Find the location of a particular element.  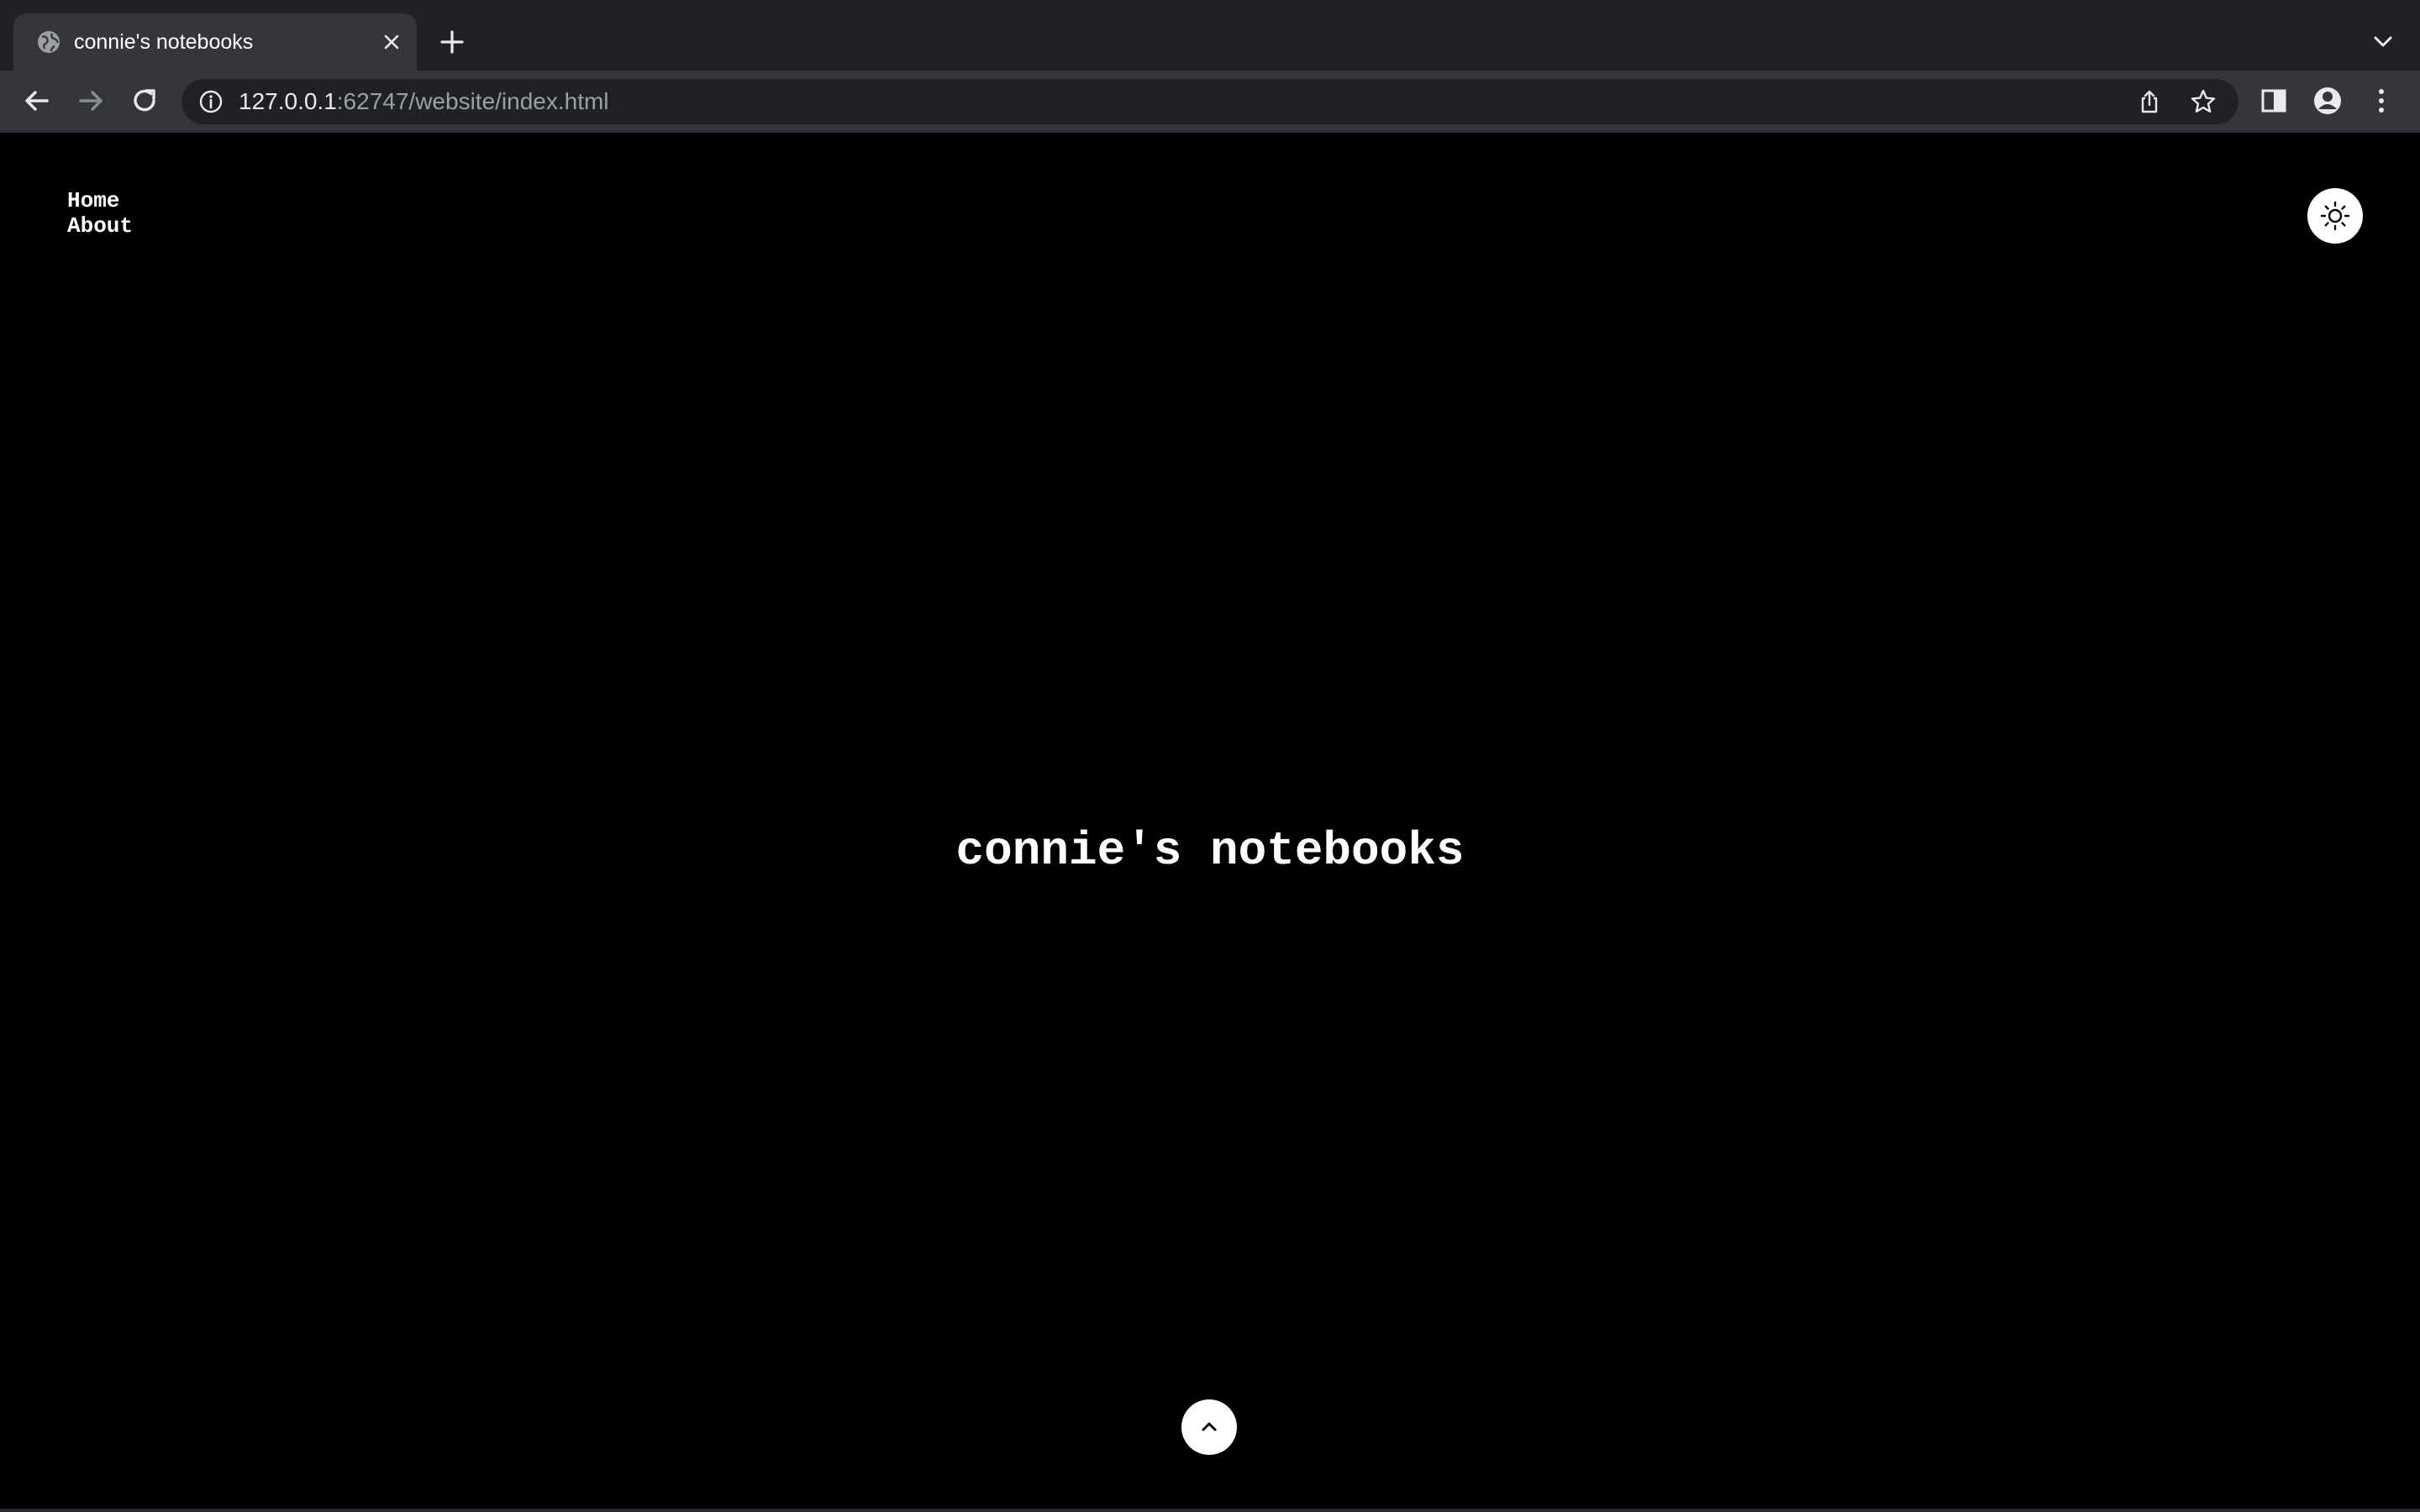

side-panel-icon is located at coordinates (2273, 100).